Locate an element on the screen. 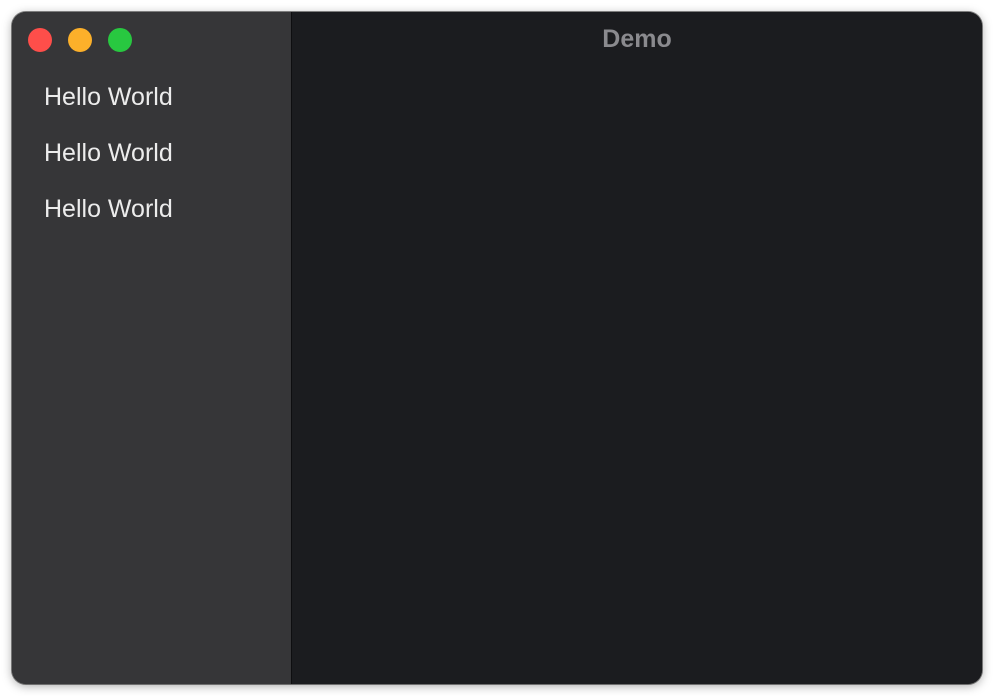 The image size is (994, 696). minimize-button is located at coordinates (80, 40).